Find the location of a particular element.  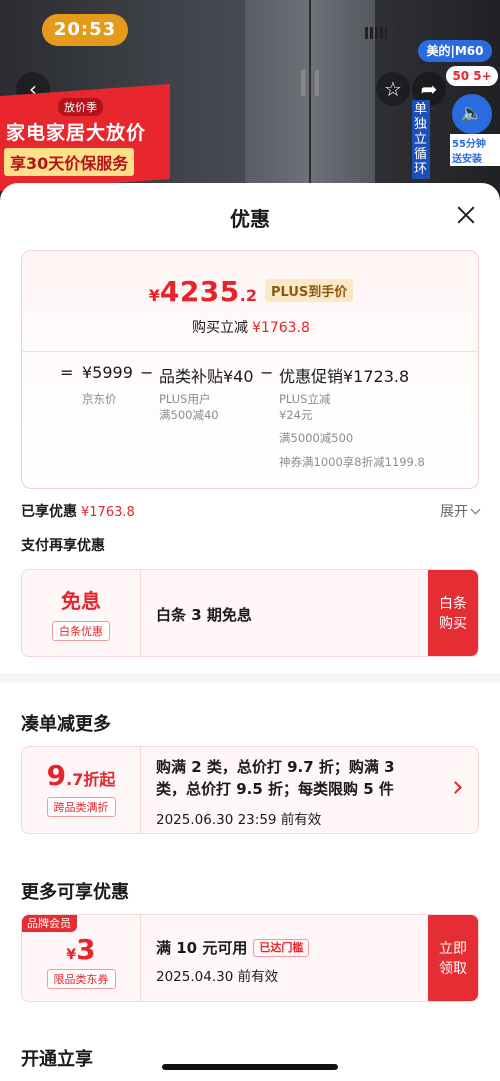

interest-free-label: 免息 is located at coordinates (81, 601).